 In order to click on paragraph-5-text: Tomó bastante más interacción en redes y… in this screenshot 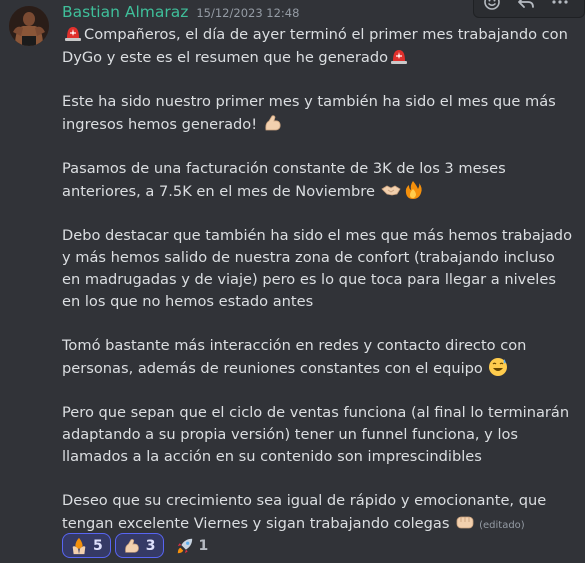, I will do `click(294, 357)`.